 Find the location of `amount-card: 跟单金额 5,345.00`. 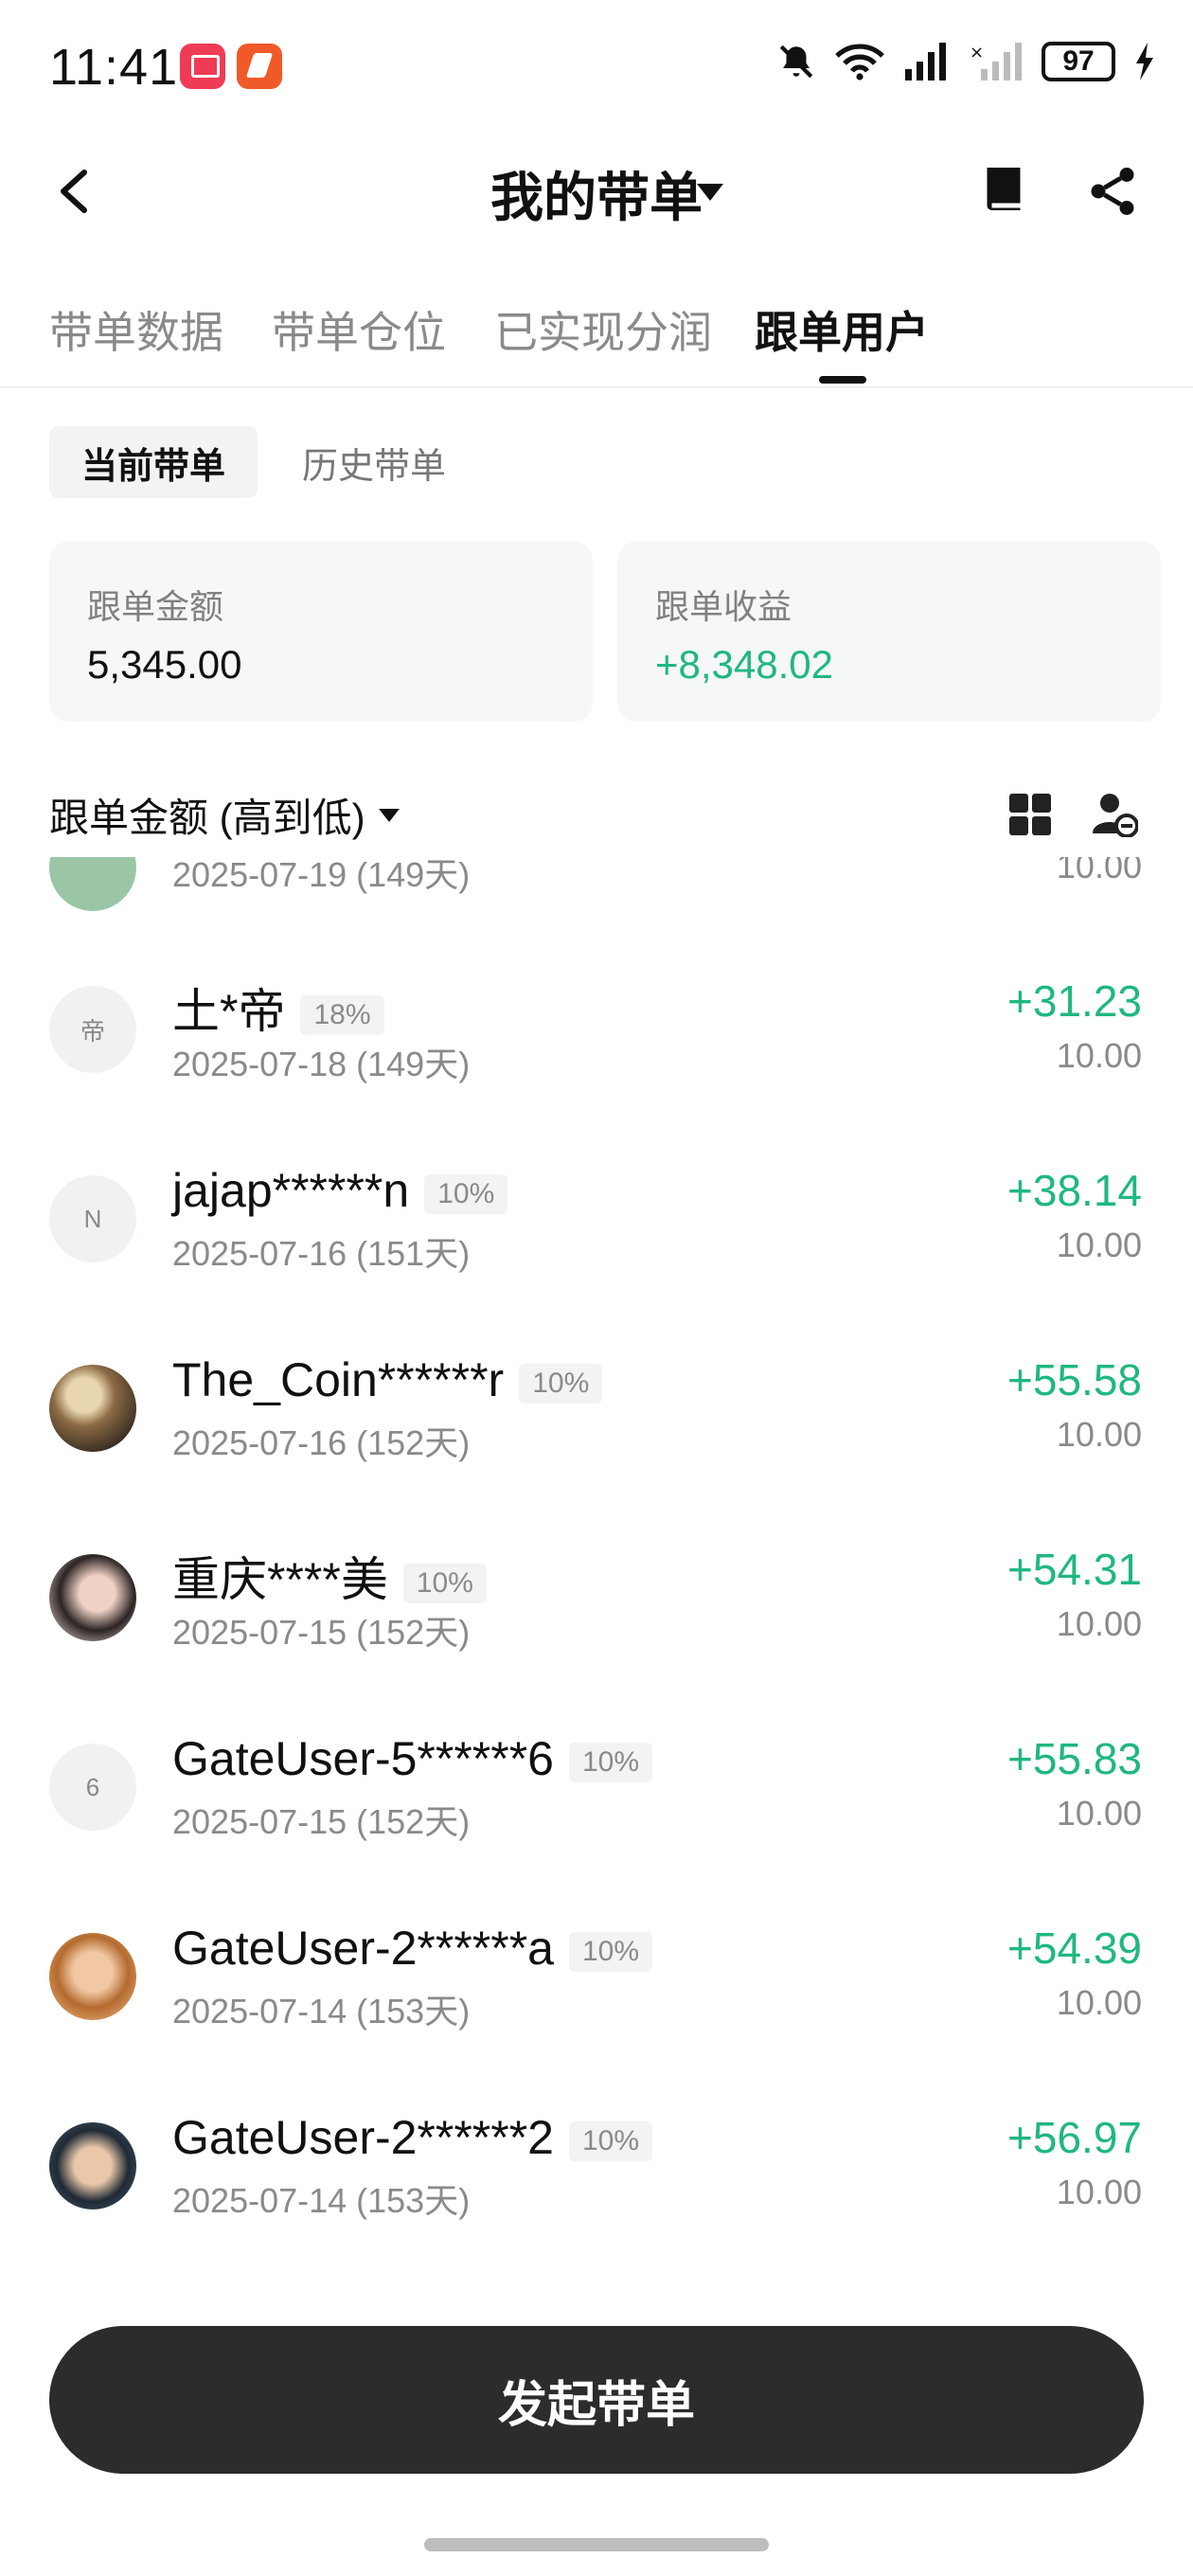

amount-card: 跟单金额 5,345.00 is located at coordinates (321, 632).